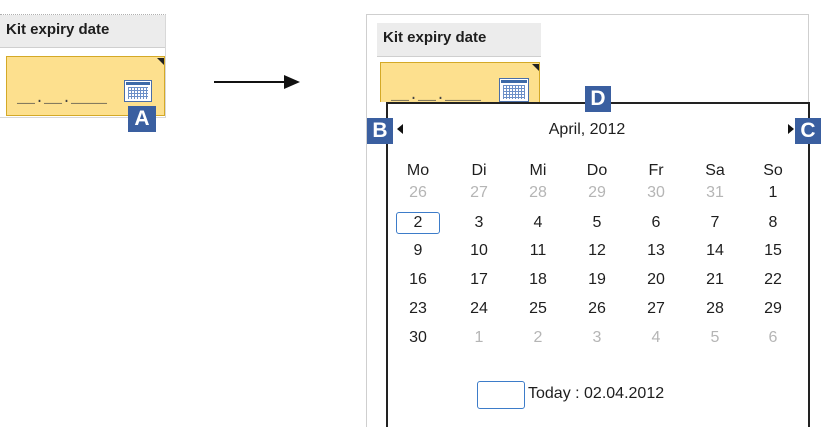 The image size is (821, 427). Describe the element at coordinates (597, 280) in the screenshot. I see `calendar-day: 19` at that location.